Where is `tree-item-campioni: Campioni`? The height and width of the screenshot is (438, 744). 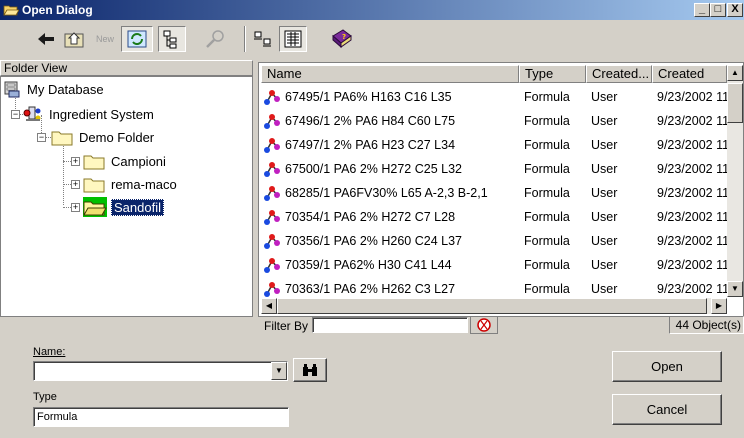 tree-item-campioni: Campioni is located at coordinates (125, 161).